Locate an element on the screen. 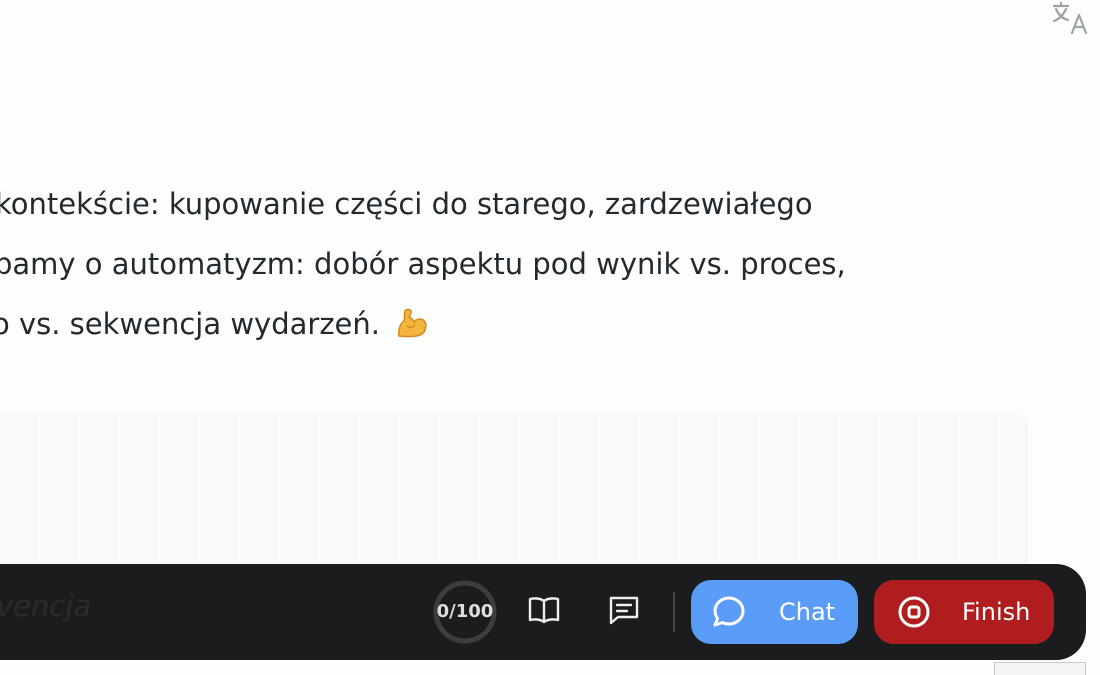 The height and width of the screenshot is (675, 1100). open-book-button is located at coordinates (544, 612).